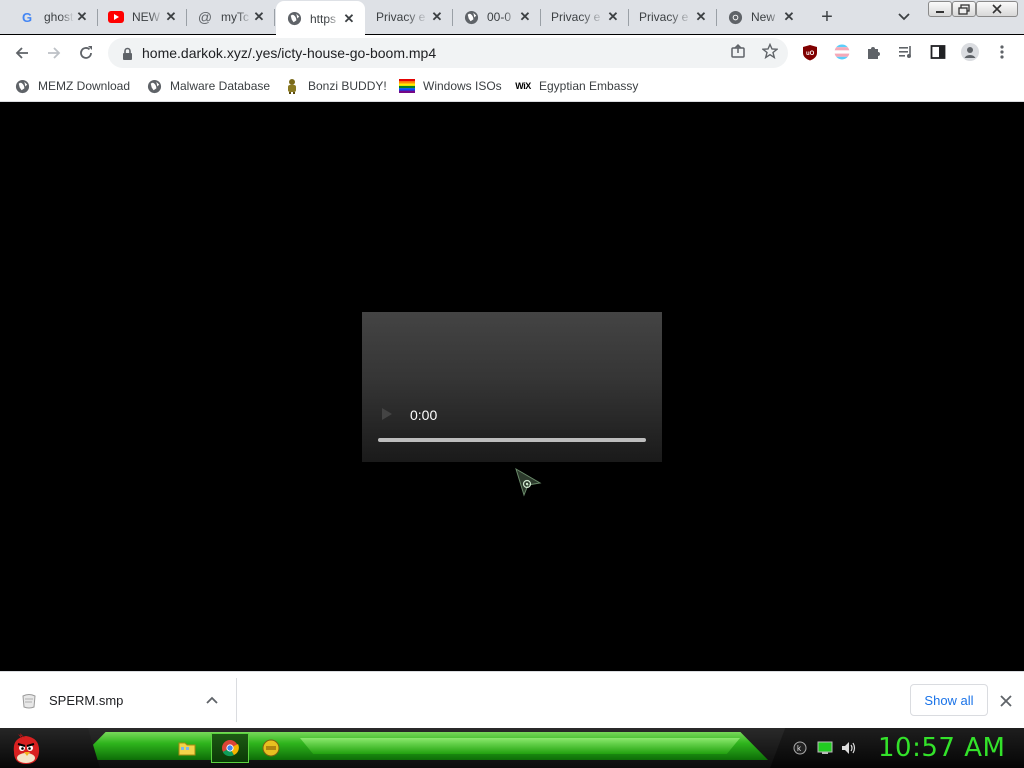 Image resolution: width=1024 pixels, height=768 pixels. I want to click on youtube-icon, so click(116, 17).